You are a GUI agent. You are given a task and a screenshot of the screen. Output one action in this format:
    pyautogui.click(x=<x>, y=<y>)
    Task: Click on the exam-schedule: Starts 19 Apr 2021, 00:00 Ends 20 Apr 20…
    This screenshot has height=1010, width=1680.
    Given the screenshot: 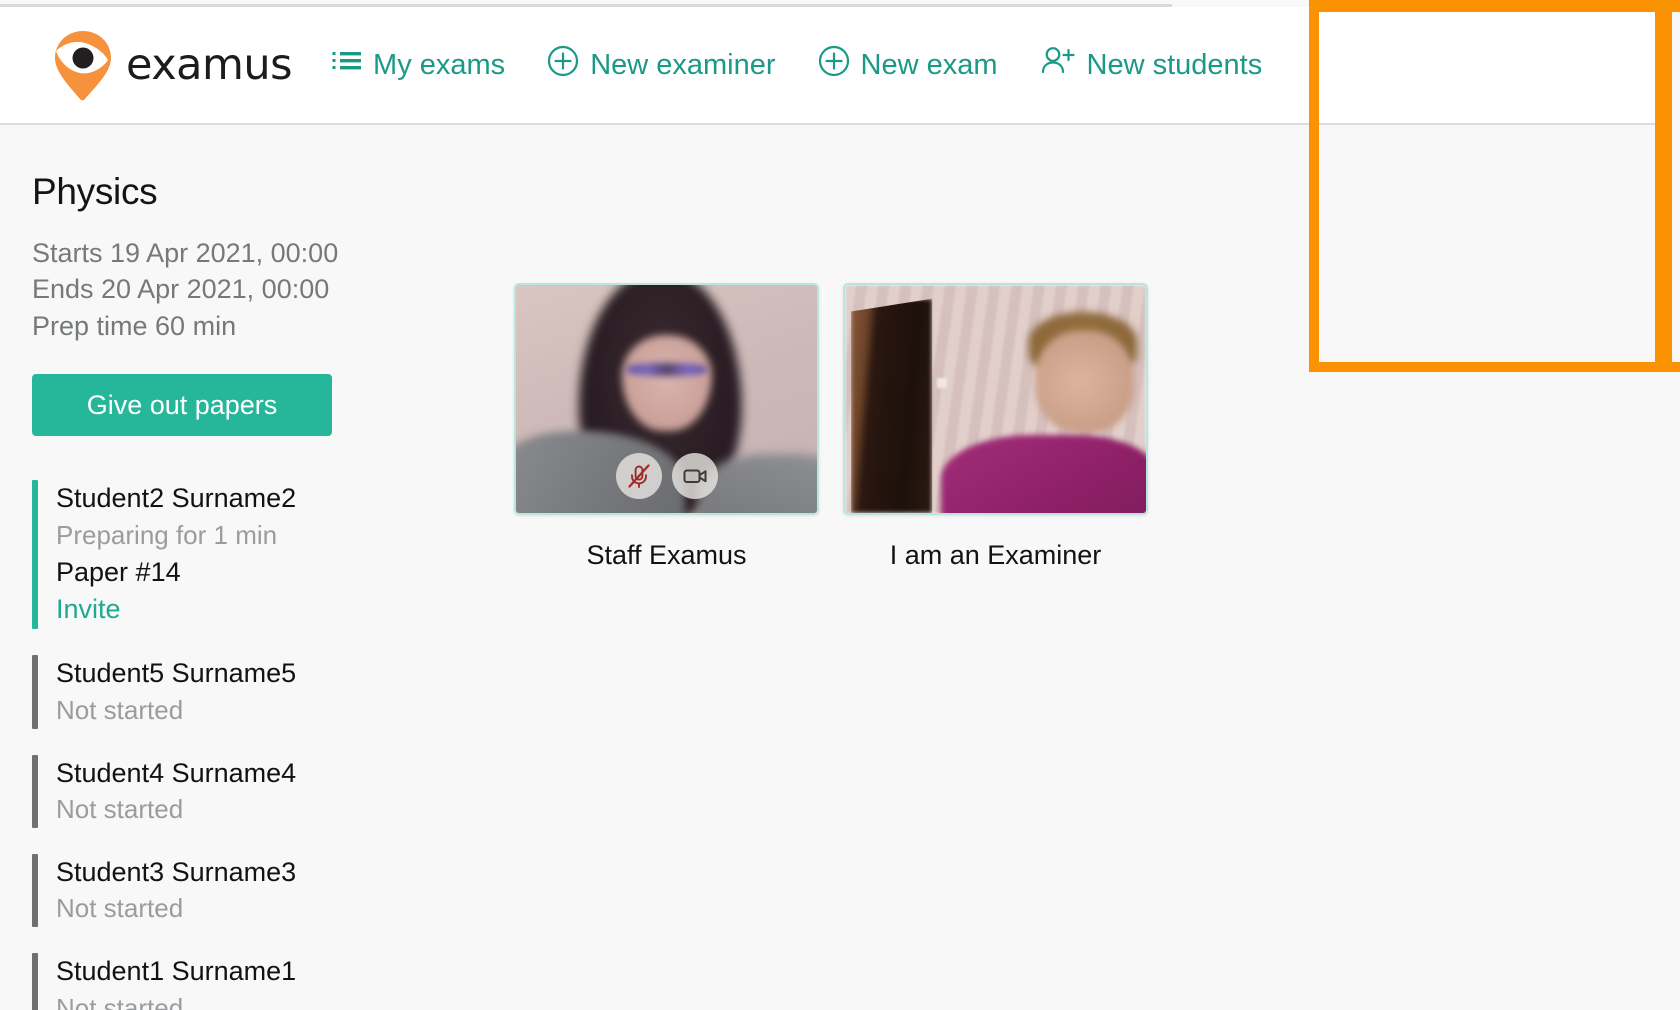 What is the action you would take?
    pyautogui.click(x=272, y=289)
    